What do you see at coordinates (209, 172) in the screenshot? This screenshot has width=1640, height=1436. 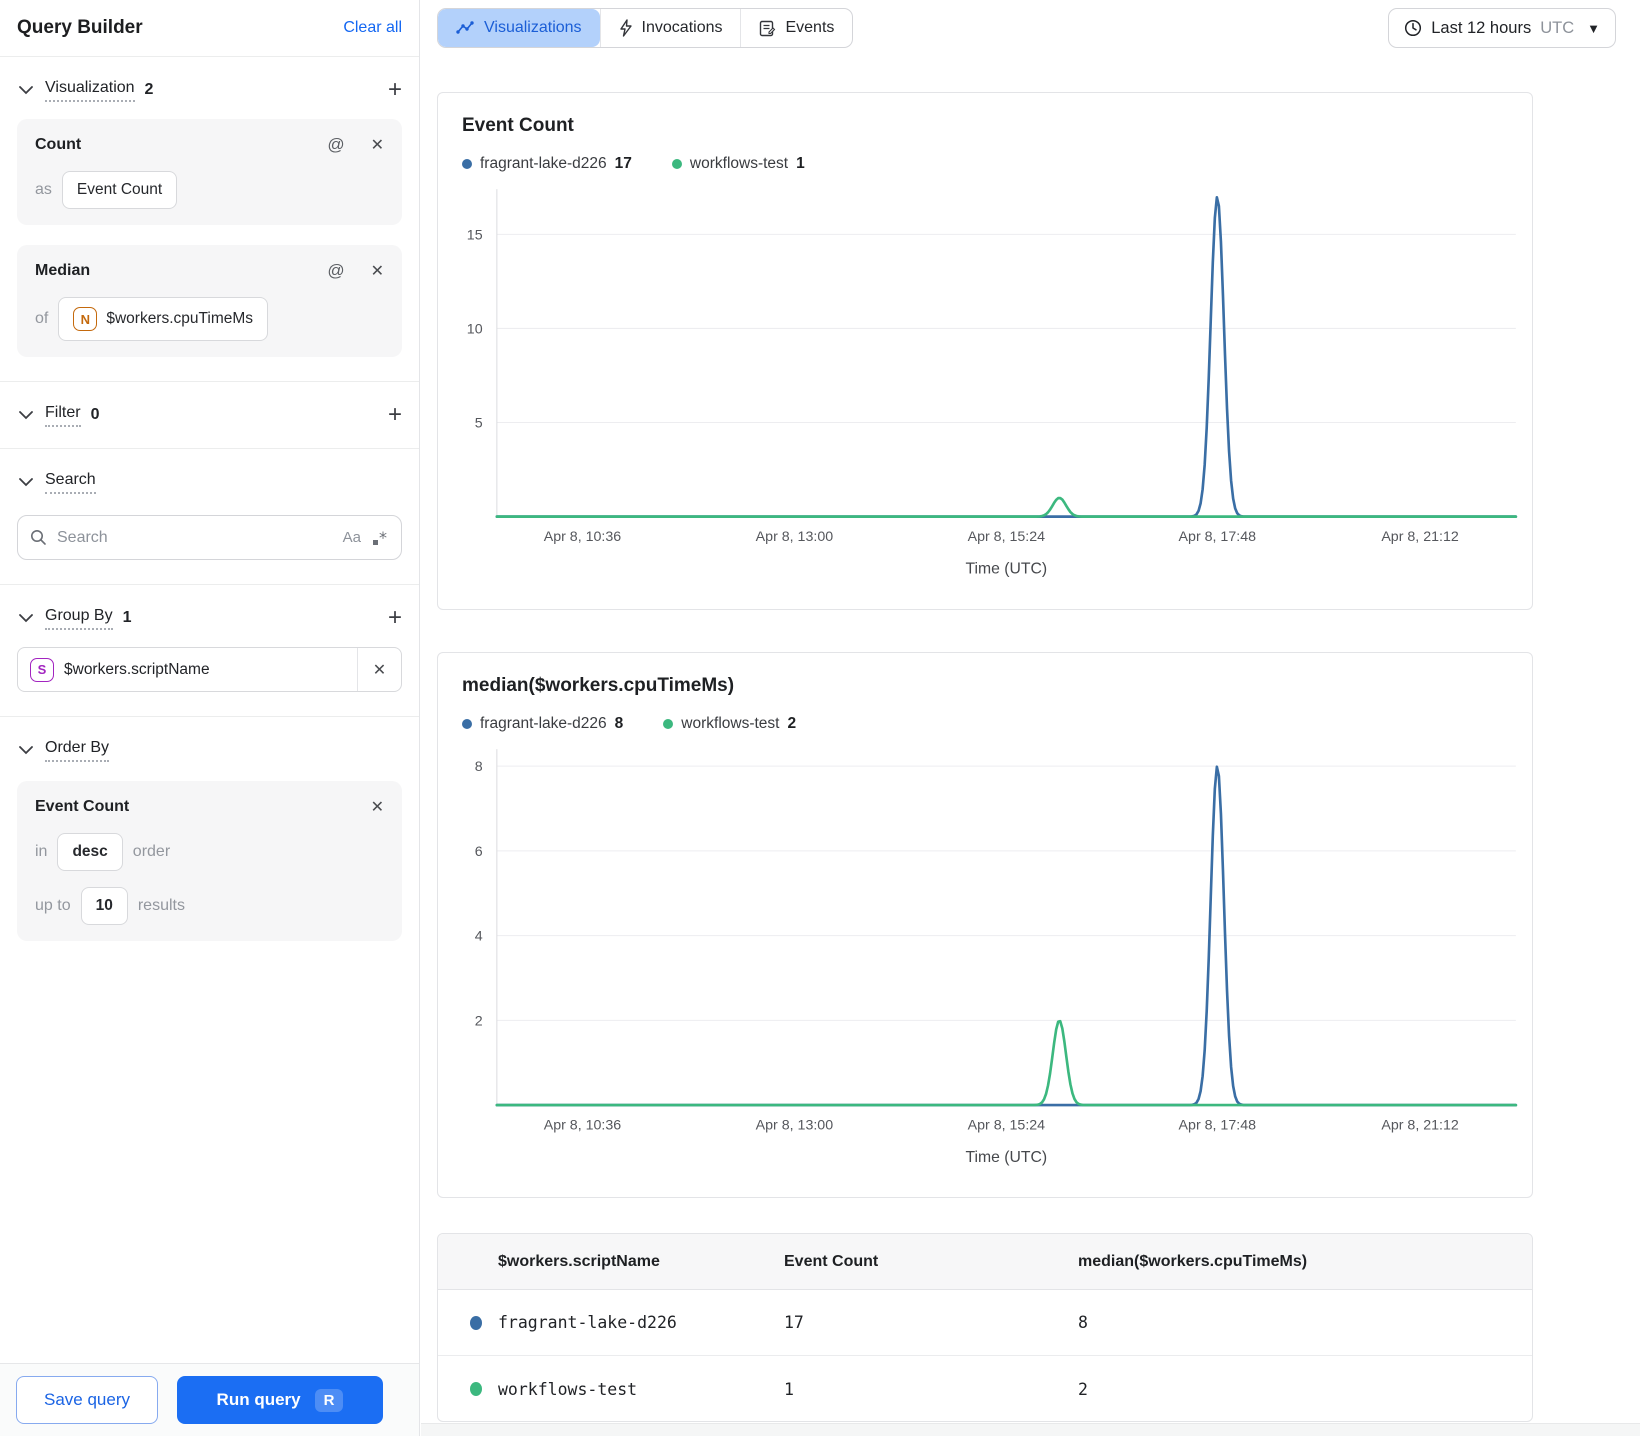 I see `visualization-card-count: Count @ ✕ as Event Count` at bounding box center [209, 172].